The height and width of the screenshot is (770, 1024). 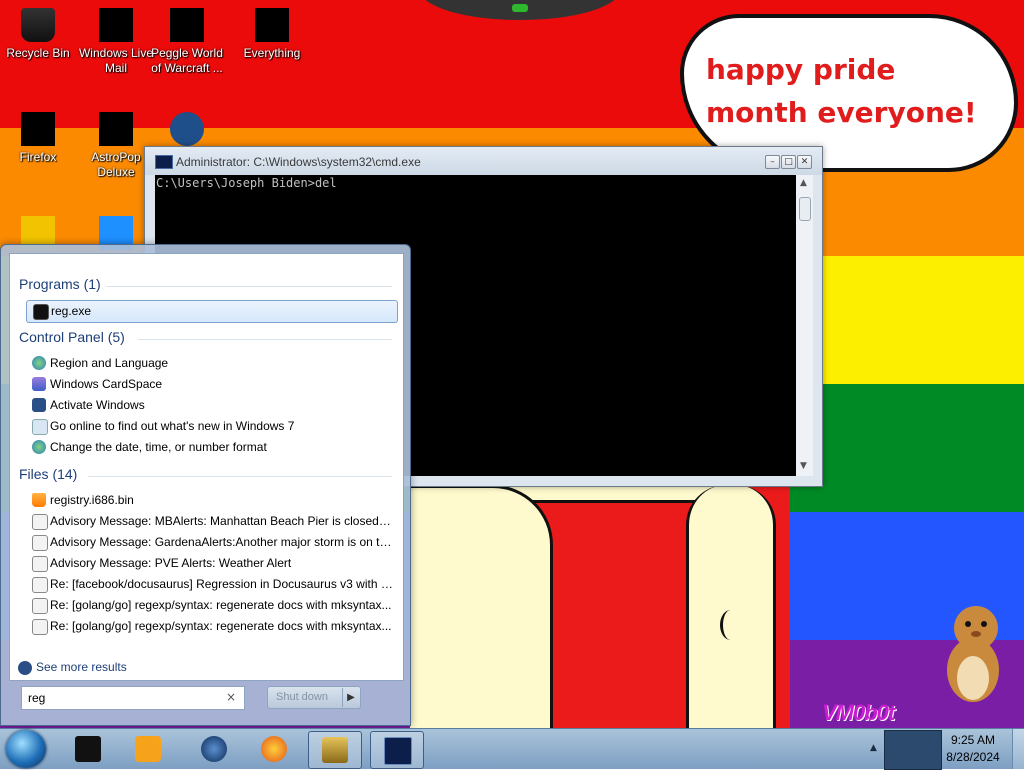 I want to click on search-icon, so click(x=272, y=25).